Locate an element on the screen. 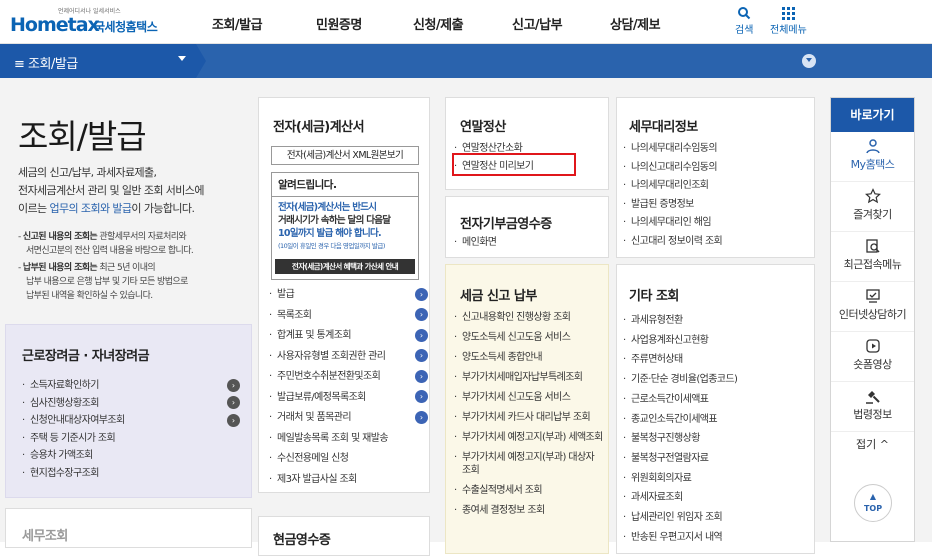 The image size is (932, 556). list-item: 종여세 결정정보 조회 is located at coordinates (528, 510).